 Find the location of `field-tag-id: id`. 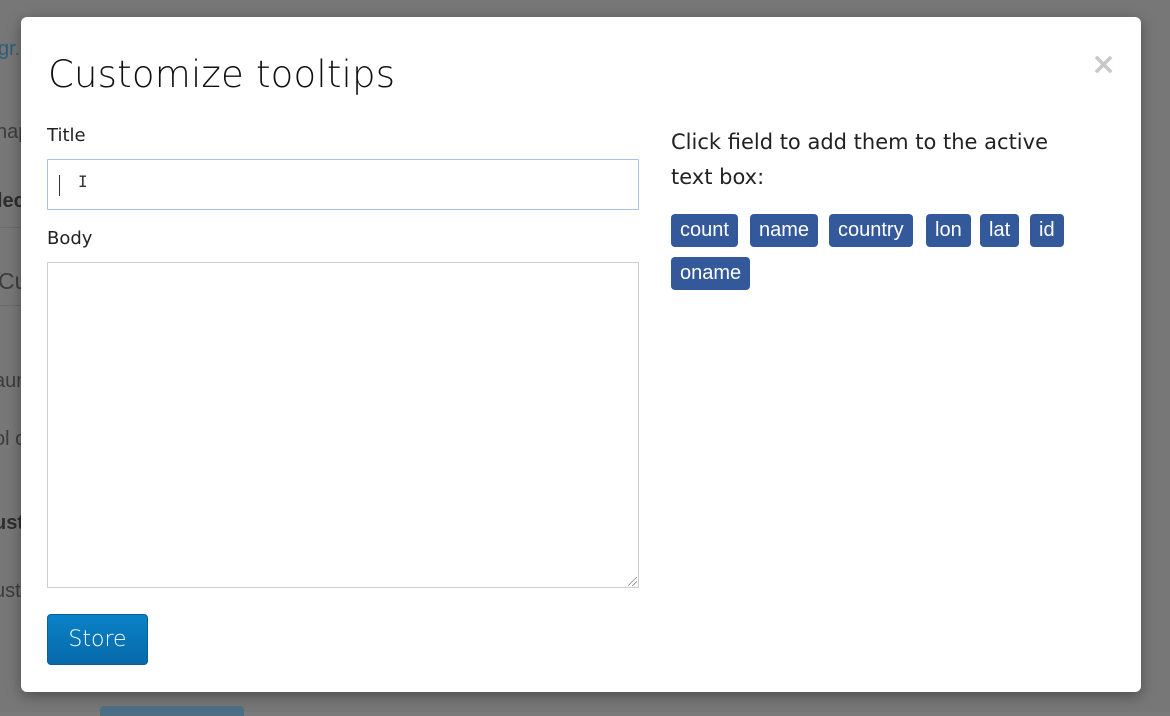

field-tag-id: id is located at coordinates (1047, 230).